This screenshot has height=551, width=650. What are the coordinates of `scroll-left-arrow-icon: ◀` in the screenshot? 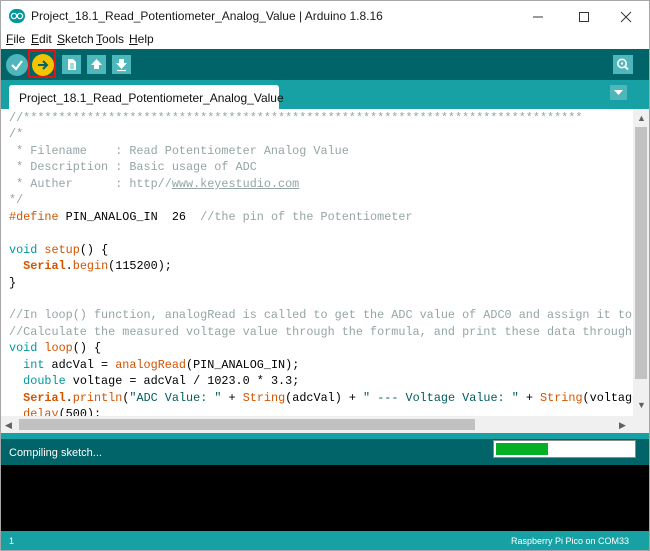 It's located at (8, 425).